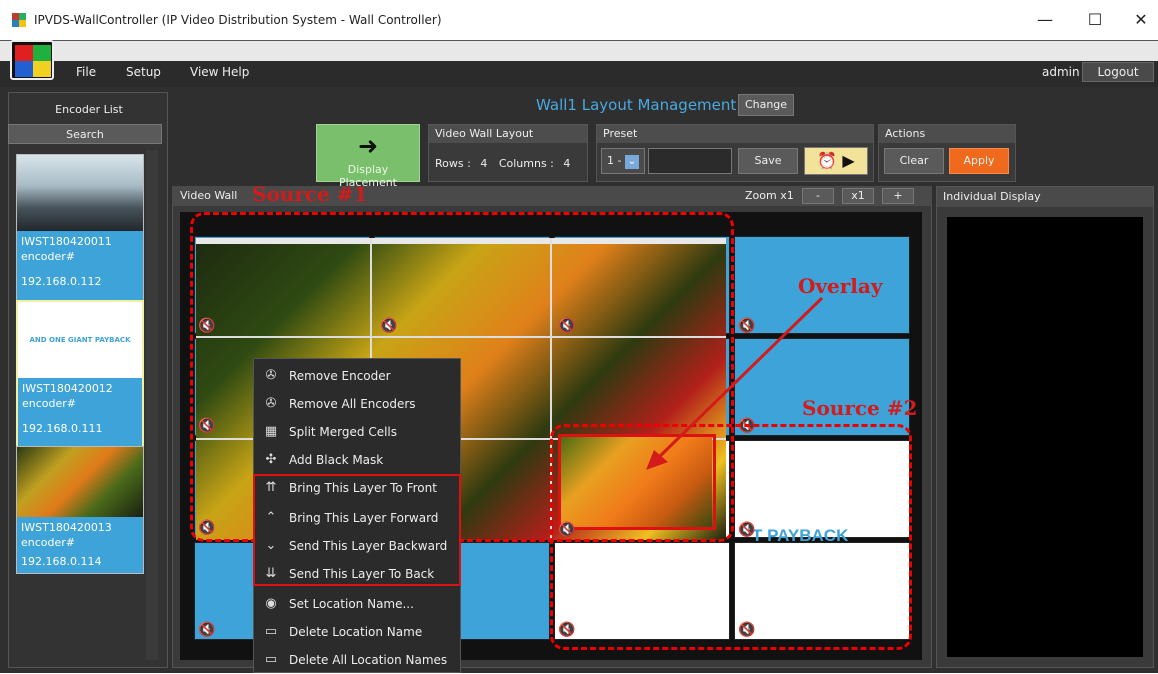 The image size is (1158, 674). Describe the element at coordinates (623, 161) in the screenshot. I see `preset-select: 1 - ⌄` at that location.